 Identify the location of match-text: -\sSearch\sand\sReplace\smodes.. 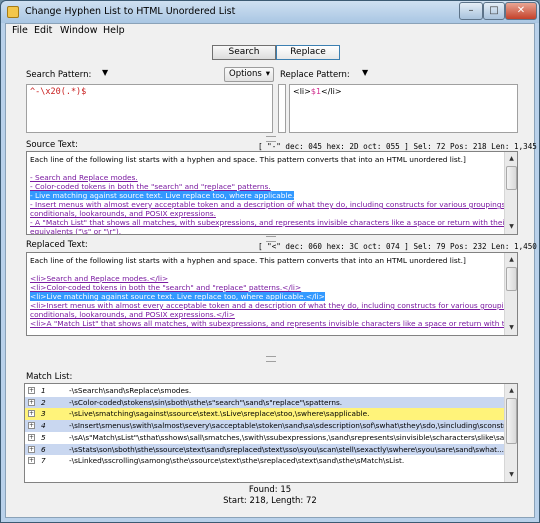
(130, 390).